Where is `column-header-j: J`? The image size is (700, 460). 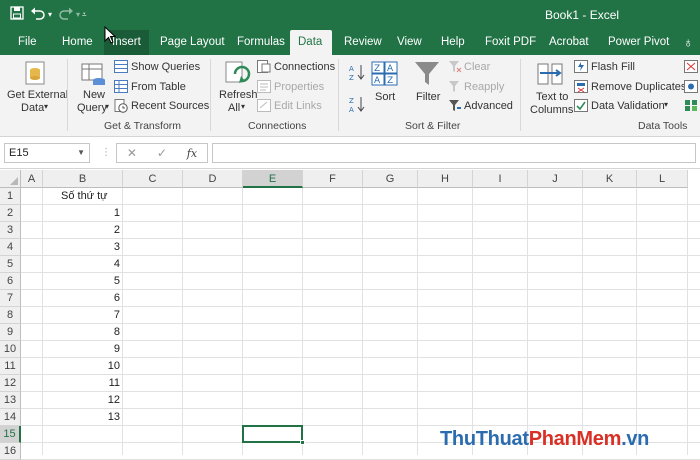 column-header-j: J is located at coordinates (555, 179).